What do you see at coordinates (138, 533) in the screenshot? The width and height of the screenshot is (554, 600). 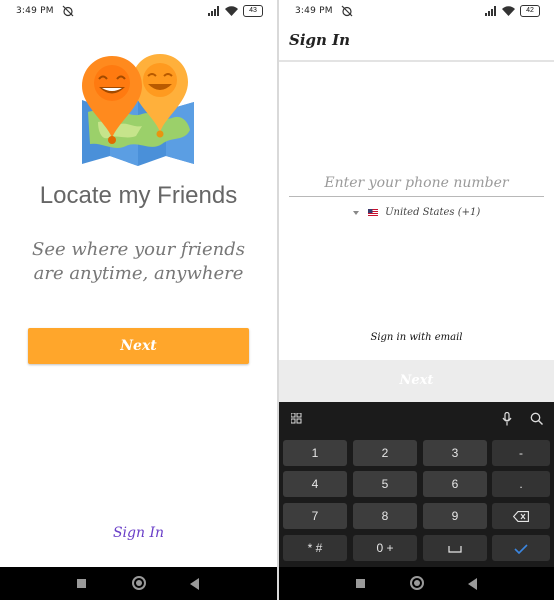 I see `sign-in-link: Sign In` at bounding box center [138, 533].